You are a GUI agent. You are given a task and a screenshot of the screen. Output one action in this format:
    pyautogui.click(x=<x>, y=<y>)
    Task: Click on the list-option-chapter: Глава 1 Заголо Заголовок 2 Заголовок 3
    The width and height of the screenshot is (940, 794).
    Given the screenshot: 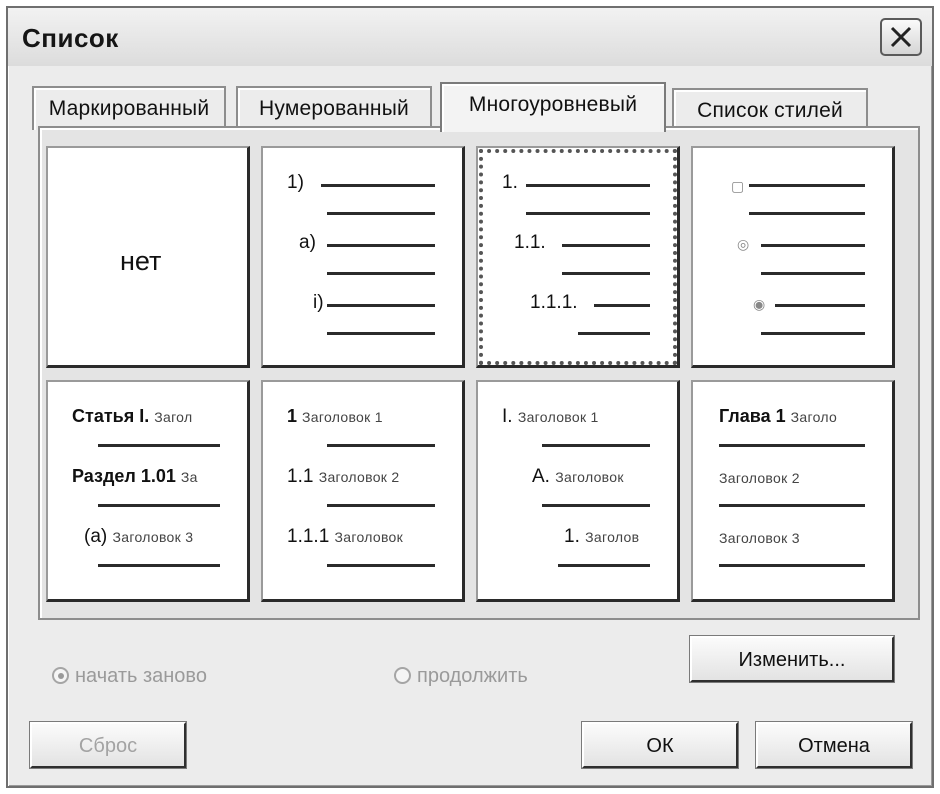 What is the action you would take?
    pyautogui.click(x=793, y=491)
    